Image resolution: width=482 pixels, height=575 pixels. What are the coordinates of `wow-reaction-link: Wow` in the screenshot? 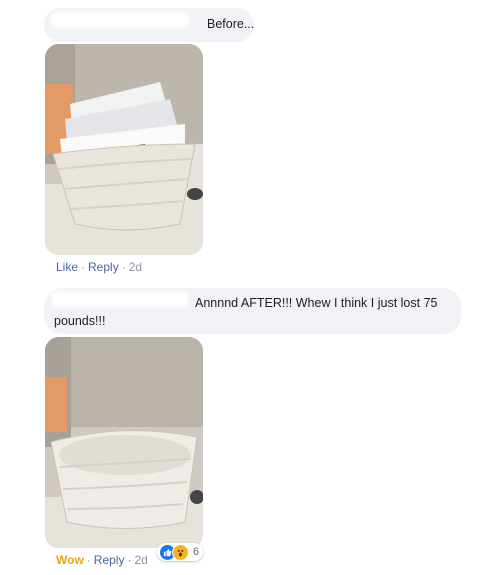 It's located at (70, 560).